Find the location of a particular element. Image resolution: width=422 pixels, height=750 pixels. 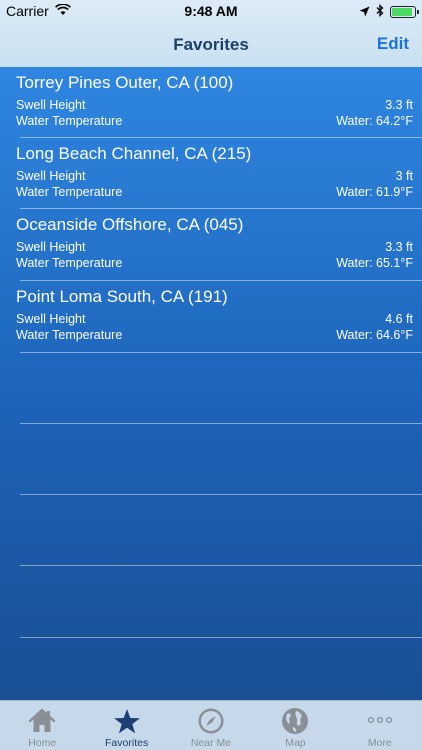

temperature-line: Water Temperature Water: 65.1°F is located at coordinates (214, 263).